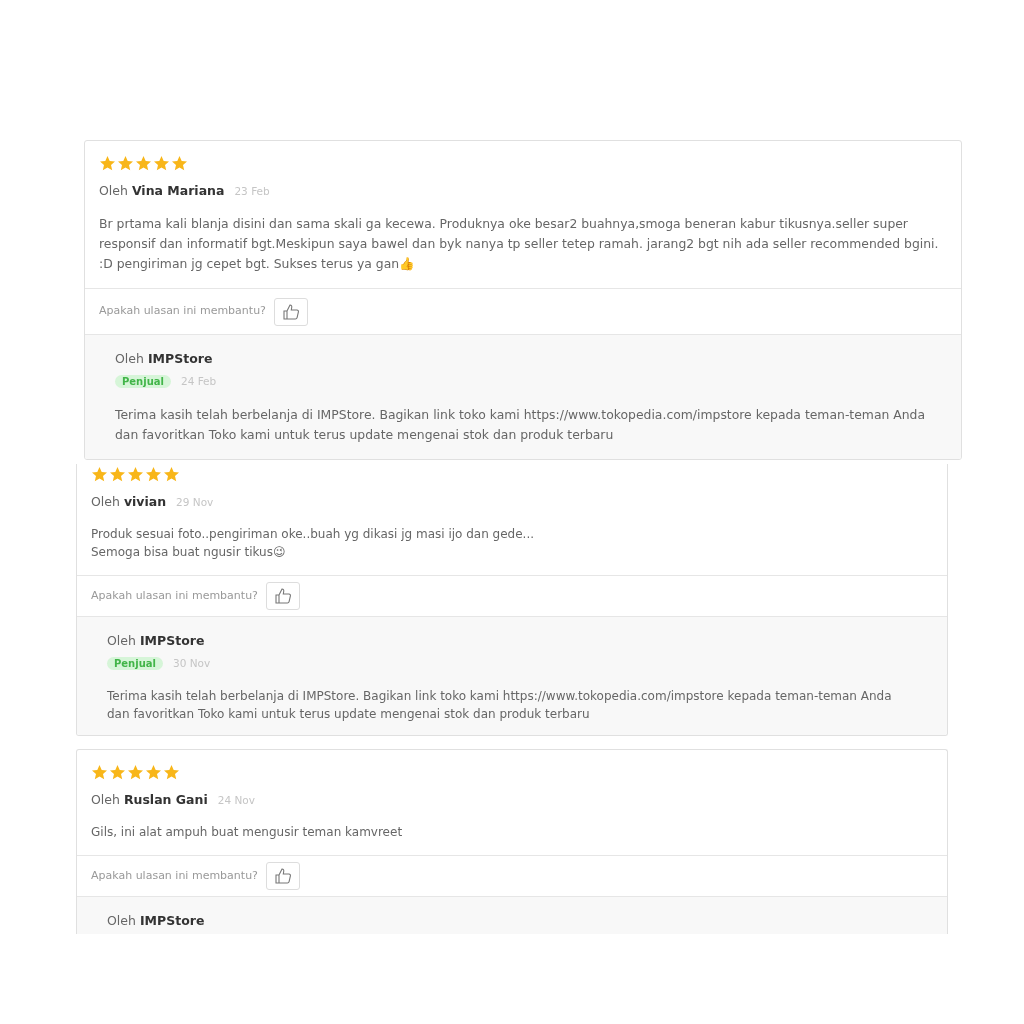 Image resolution: width=1024 pixels, height=1024 pixels. What do you see at coordinates (519, 244) in the screenshot?
I see `review-text: Br prtama kali blanja disini dan sama skali ga kecewa. Produknya oke besar2 buahnya,smoga beneran kabur tikusnya.seller super responsif dan informatif bgt.Meskipun saya bawel dan byk nanya tp seller tetep ramah. jarang2 bgt nih ada seller recommended bgini. :D pengiriman jg cepet bgt. Sukses terus ya gan👍` at bounding box center [519, 244].